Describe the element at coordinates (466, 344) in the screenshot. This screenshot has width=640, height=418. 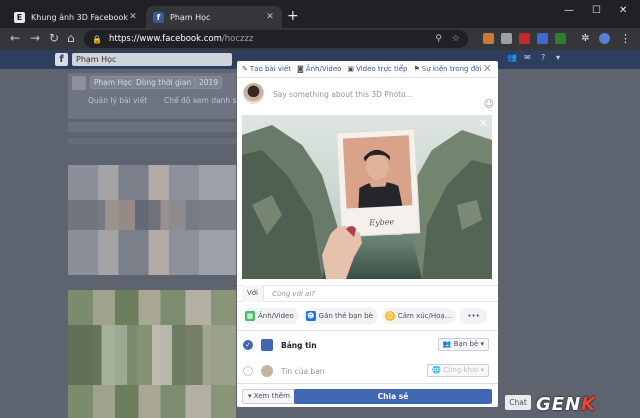
I see `audience-value: Bạn bè` at that location.